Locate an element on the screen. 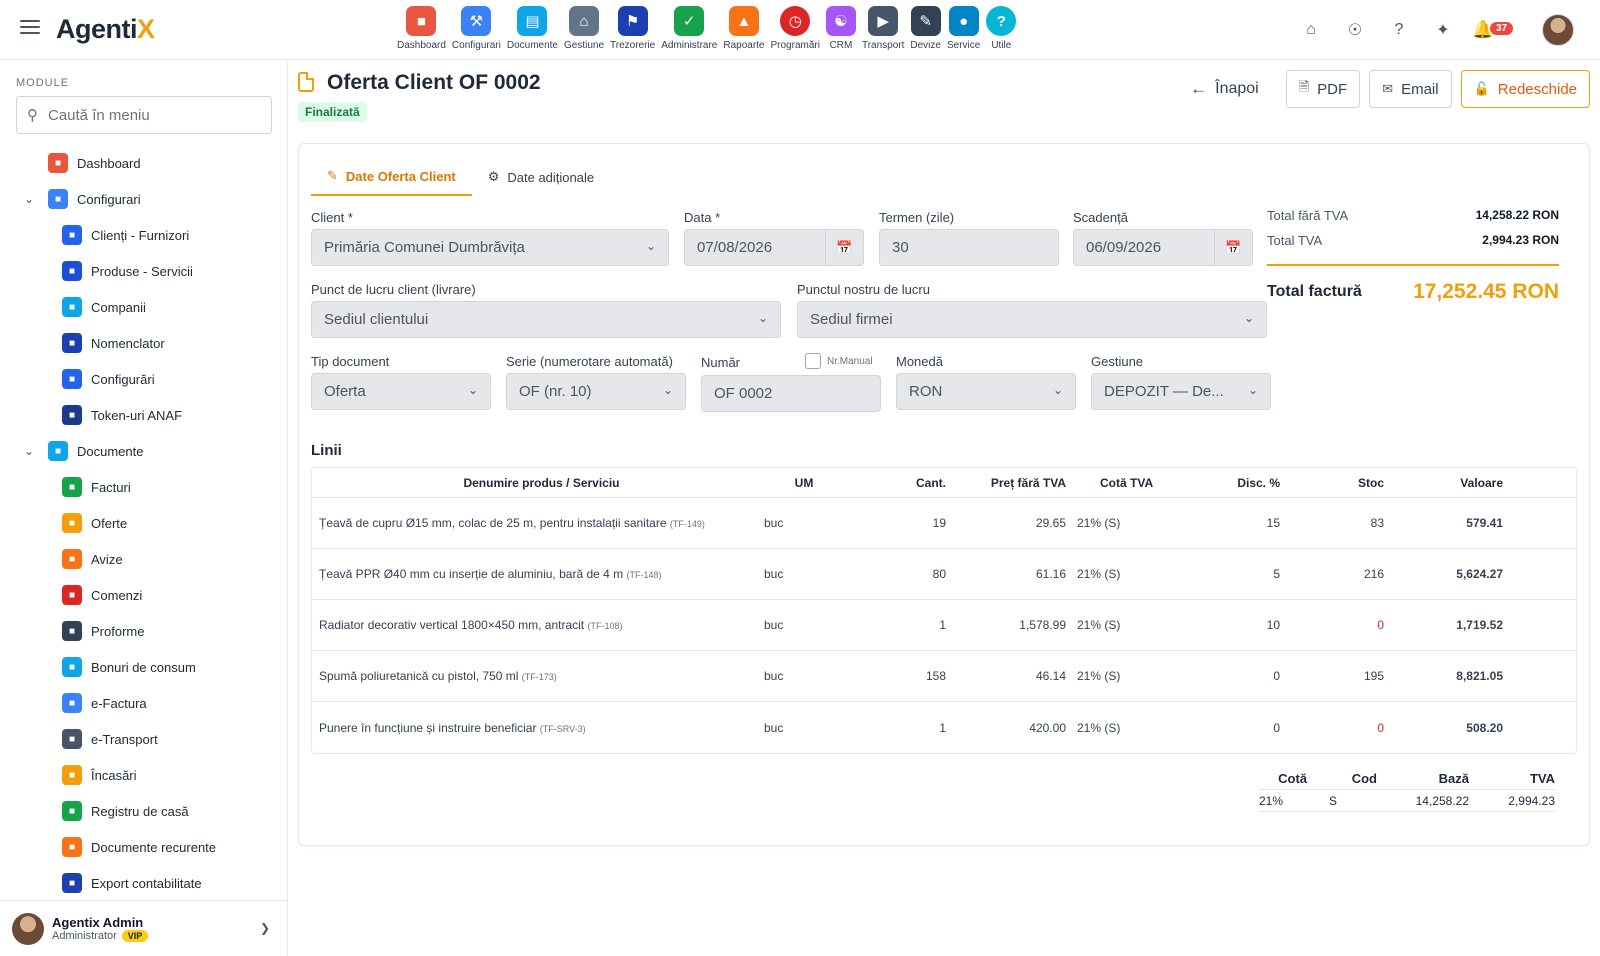 The image size is (1600, 956). sidebar-item-list: ■ Nomenclator is located at coordinates (144, 343).